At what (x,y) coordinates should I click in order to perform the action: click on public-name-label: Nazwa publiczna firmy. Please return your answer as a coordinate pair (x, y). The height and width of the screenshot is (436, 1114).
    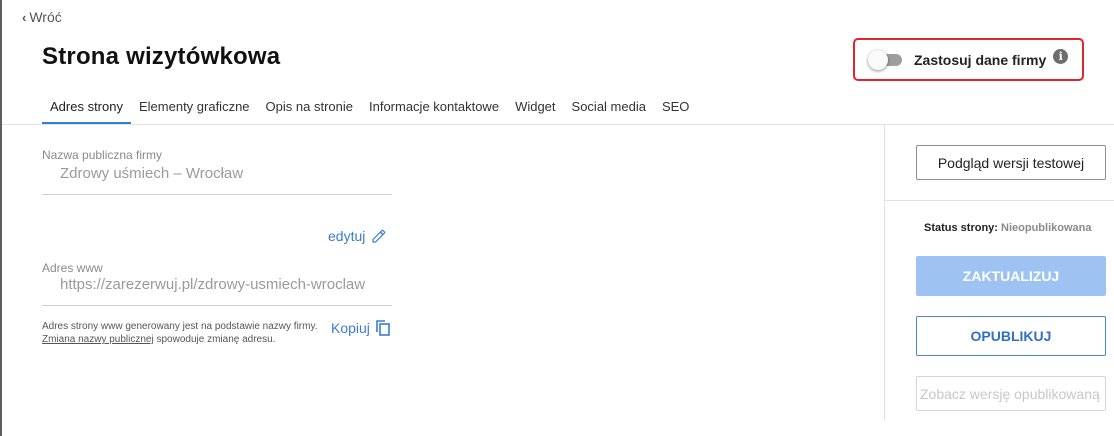
    Looking at the image, I should click on (102, 155).